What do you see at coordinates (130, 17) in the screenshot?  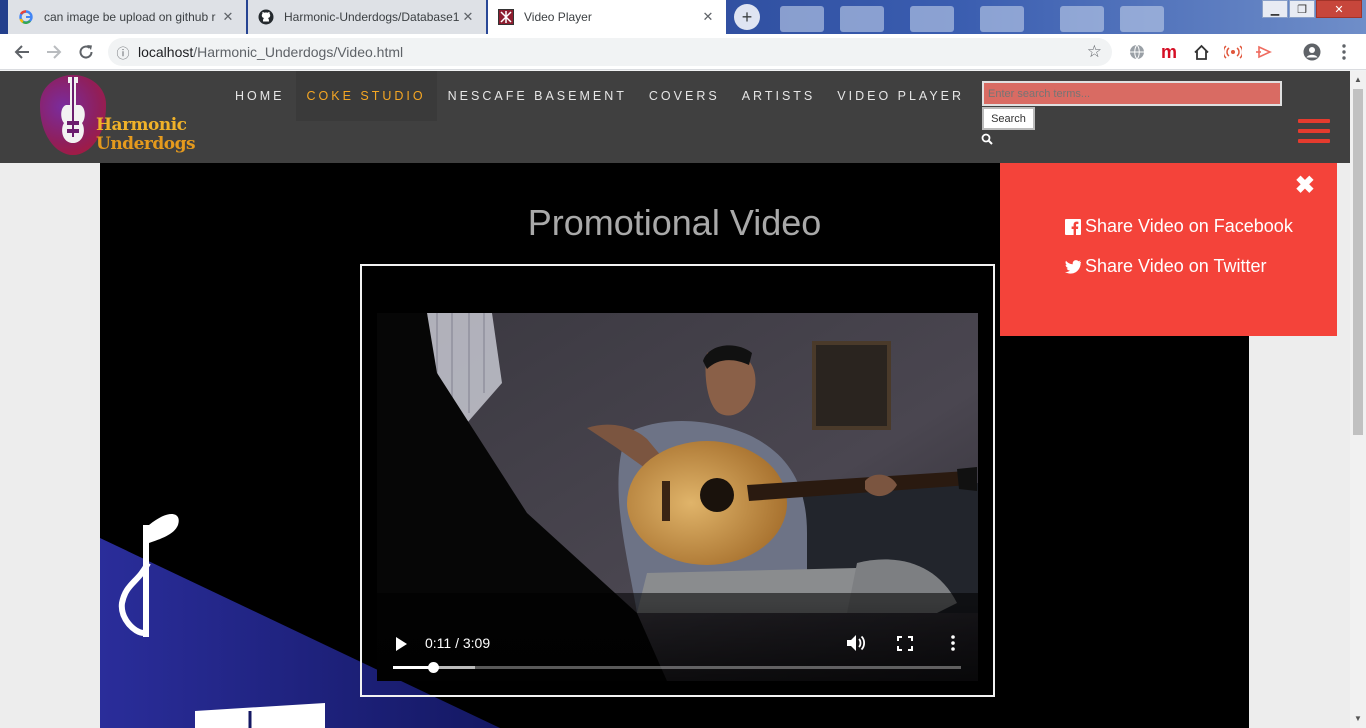 I see `tab-title: can image be upload on github r` at bounding box center [130, 17].